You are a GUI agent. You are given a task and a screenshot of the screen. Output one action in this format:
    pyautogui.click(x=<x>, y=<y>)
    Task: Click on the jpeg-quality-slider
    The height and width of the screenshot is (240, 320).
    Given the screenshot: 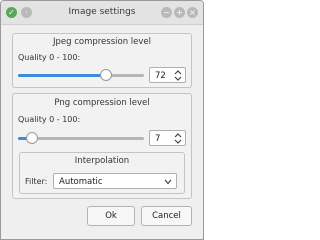 What is the action you would take?
    pyautogui.click(x=81, y=75)
    